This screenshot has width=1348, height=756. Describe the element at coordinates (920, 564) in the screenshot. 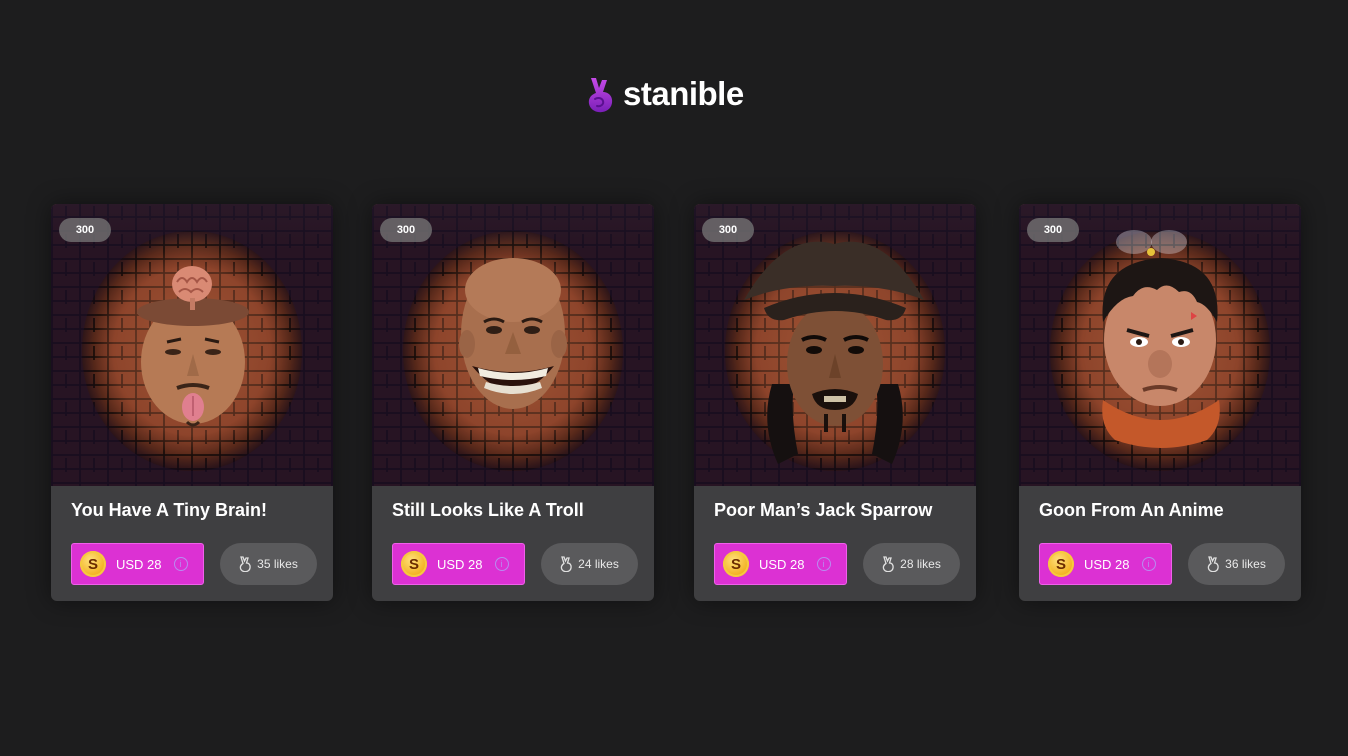

I see `likes-label: 28 likes` at that location.